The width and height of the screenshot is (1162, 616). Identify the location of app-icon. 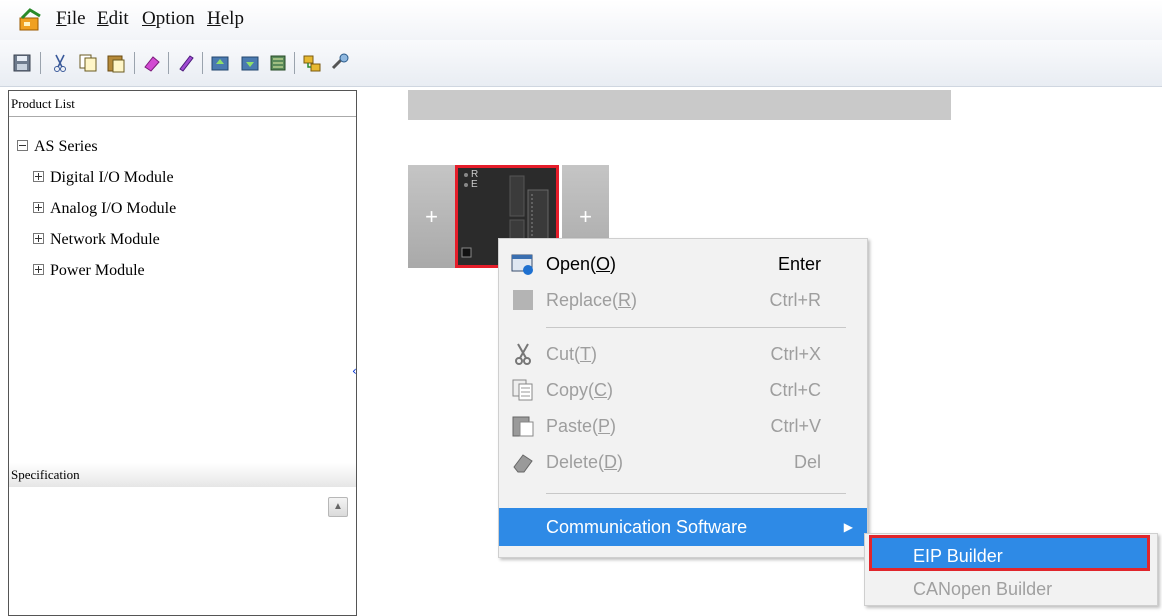
(30, 19).